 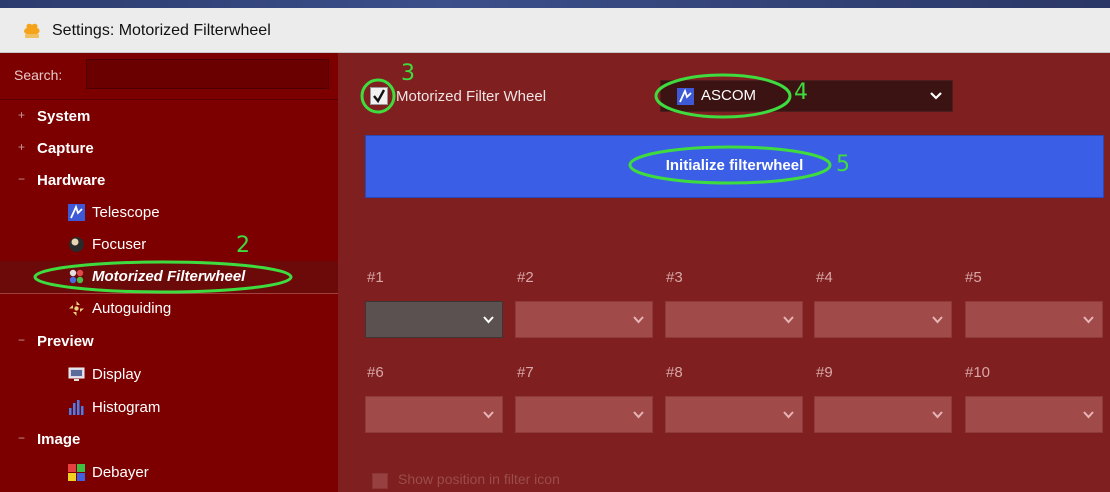 What do you see at coordinates (674, 372) in the screenshot?
I see `slot-label-8: #8` at bounding box center [674, 372].